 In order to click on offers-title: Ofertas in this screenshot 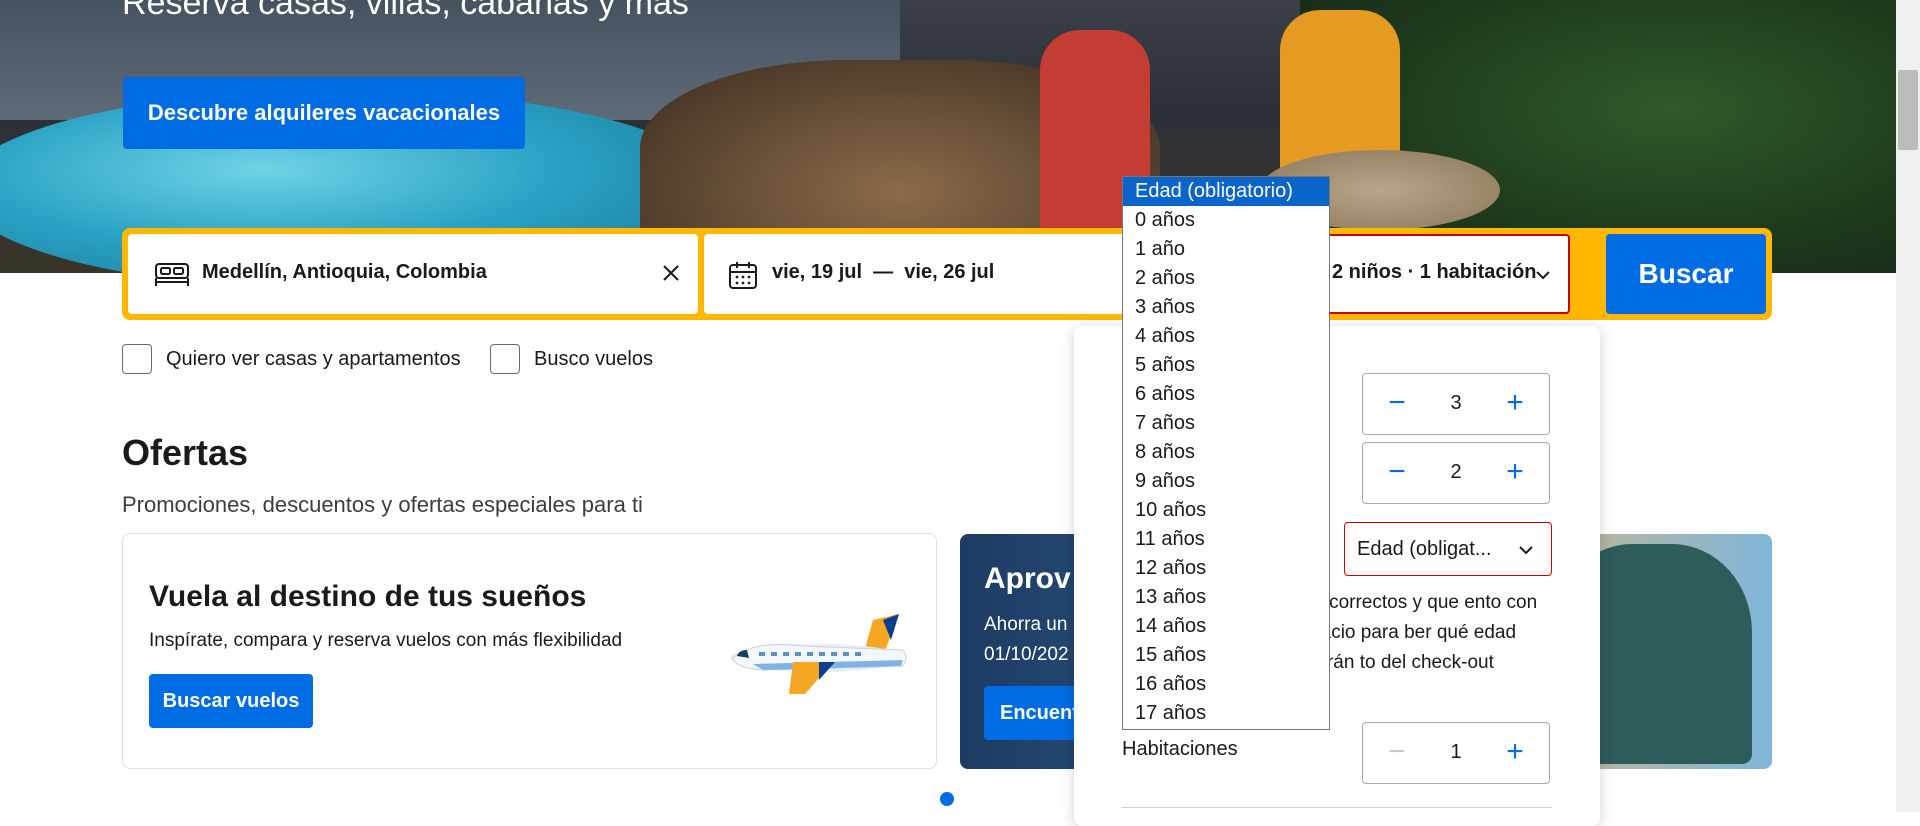, I will do `click(185, 452)`.